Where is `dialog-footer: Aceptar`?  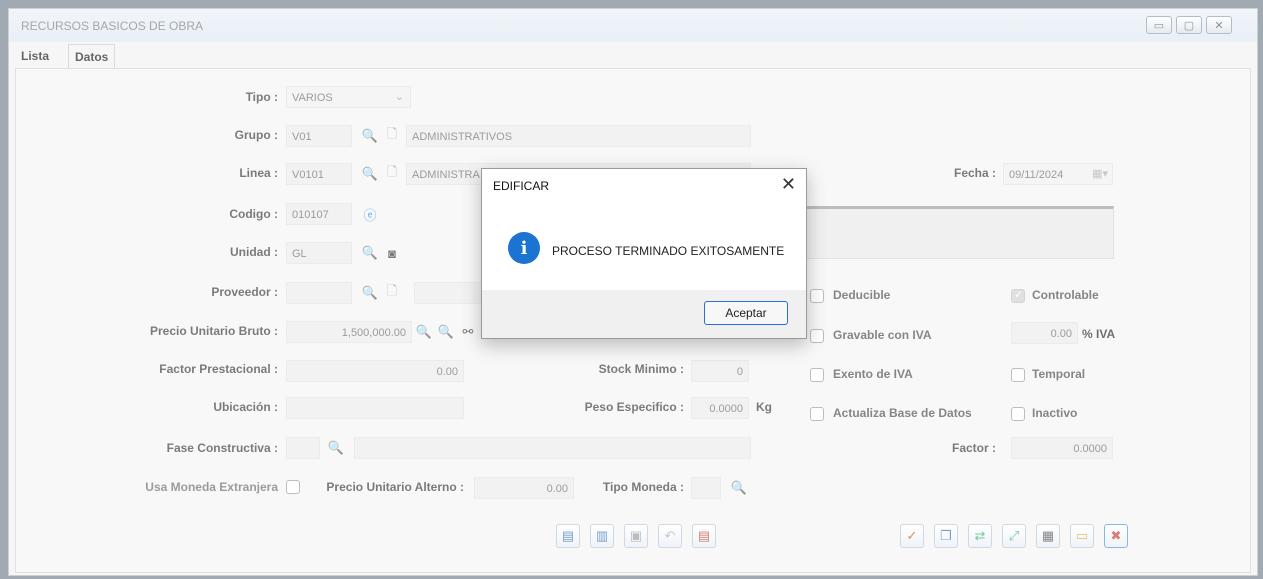
dialog-footer: Aceptar is located at coordinates (644, 314).